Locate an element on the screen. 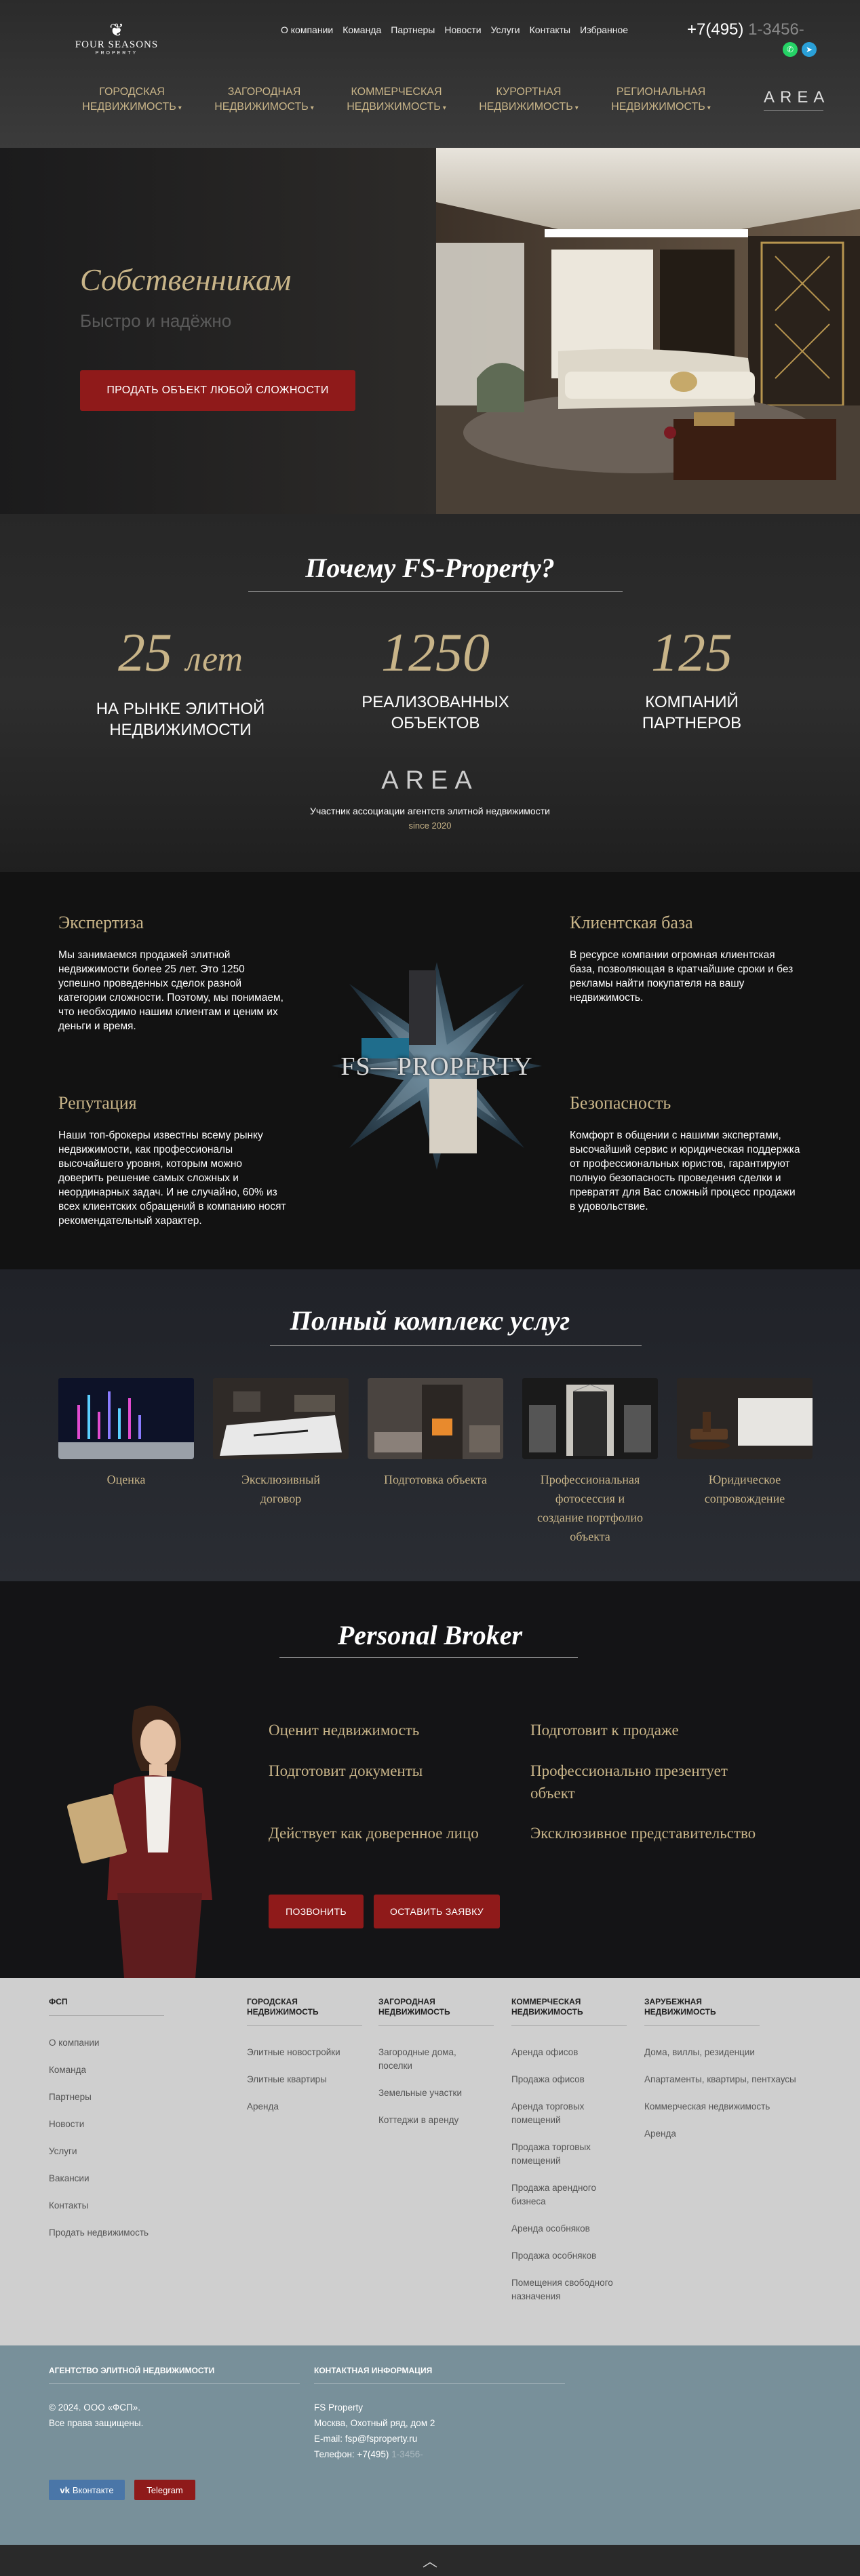 This screenshot has width=860, height=2576. footer-link: О компании is located at coordinates (99, 2043).